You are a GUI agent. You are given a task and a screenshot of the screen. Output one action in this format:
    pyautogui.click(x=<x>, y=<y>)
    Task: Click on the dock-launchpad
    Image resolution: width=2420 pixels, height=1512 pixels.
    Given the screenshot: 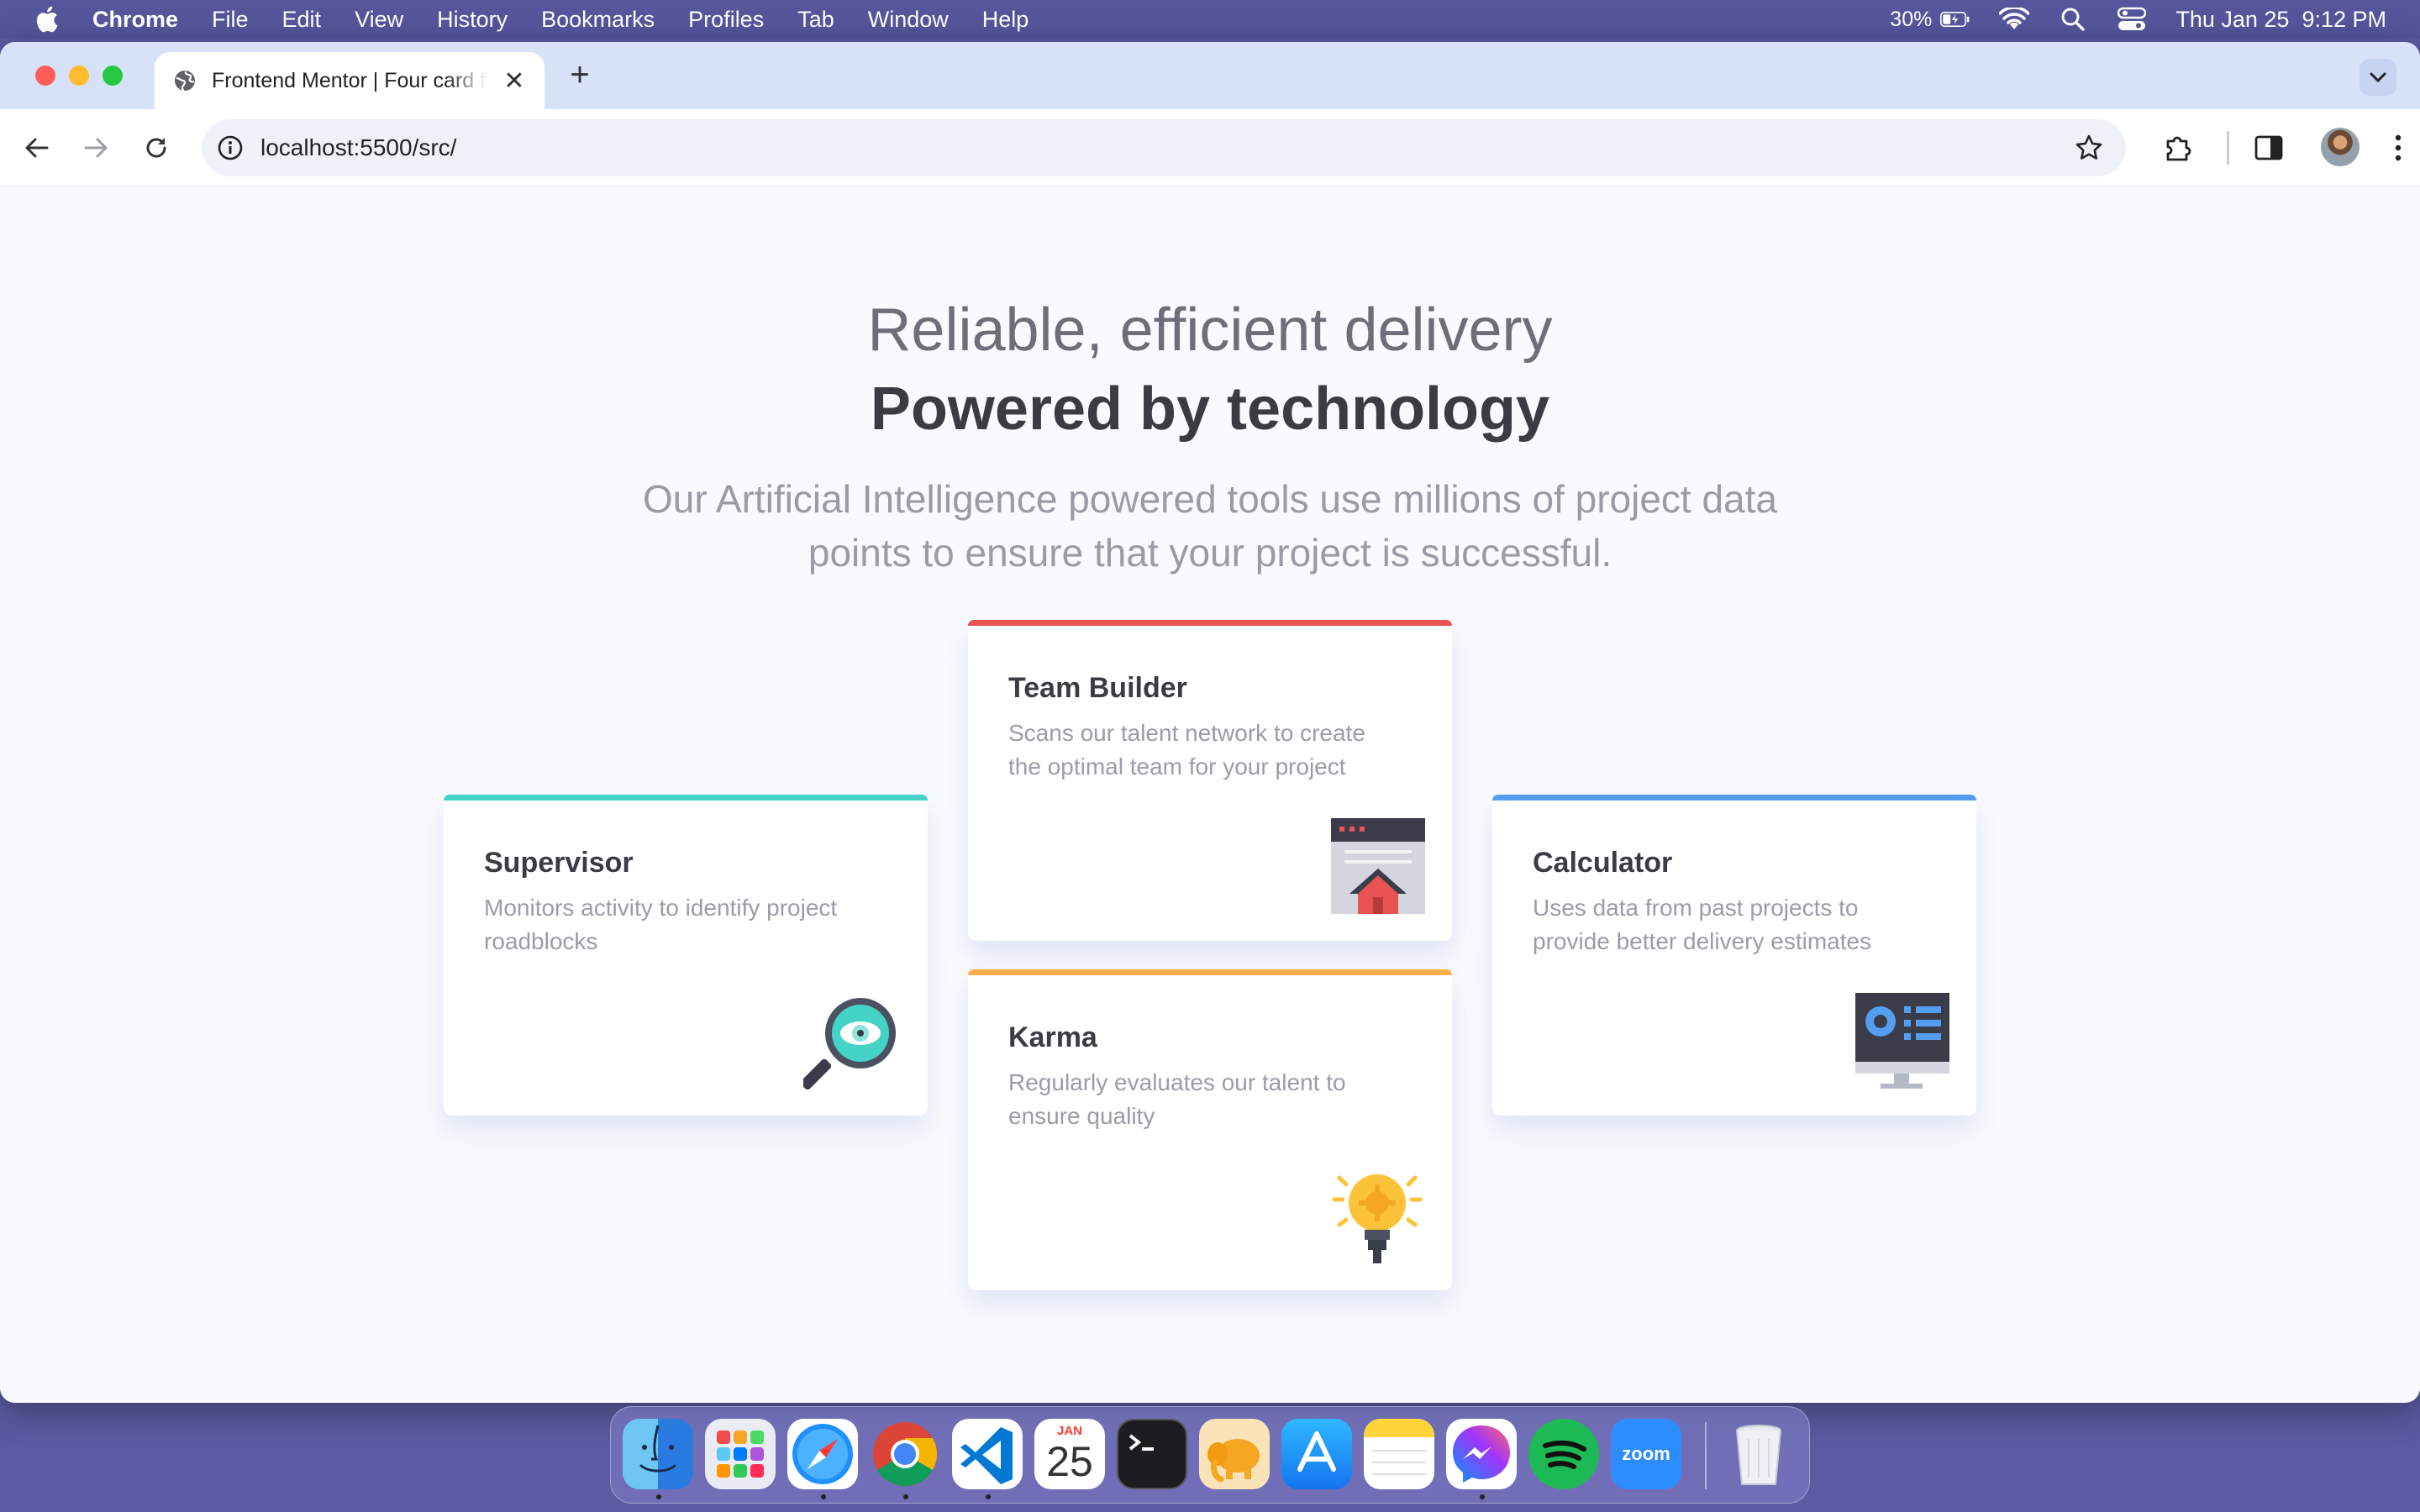 What is the action you would take?
    pyautogui.click(x=740, y=1454)
    